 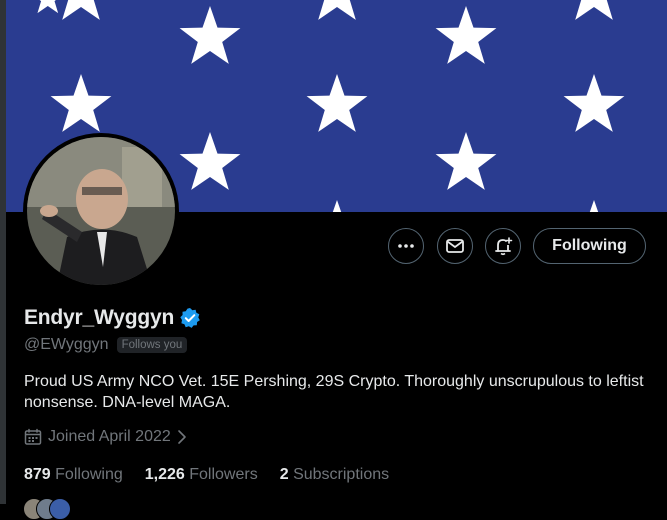 I want to click on more-button, so click(x=406, y=246).